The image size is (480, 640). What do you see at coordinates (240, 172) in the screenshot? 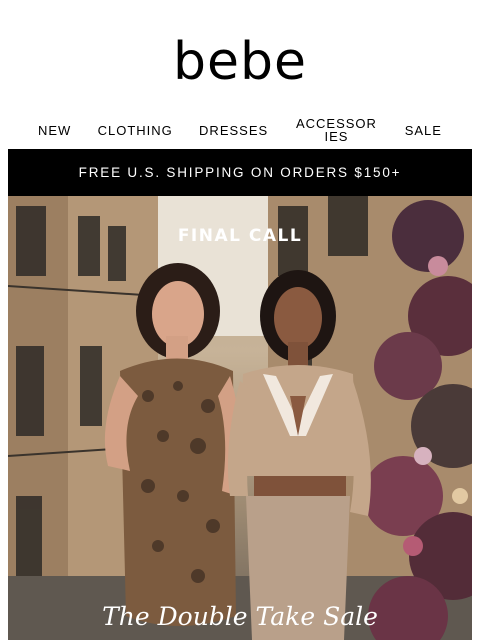
I see `free-shipping-banner: FREE U.S. SHIPPING ON ORDERS $150+` at bounding box center [240, 172].